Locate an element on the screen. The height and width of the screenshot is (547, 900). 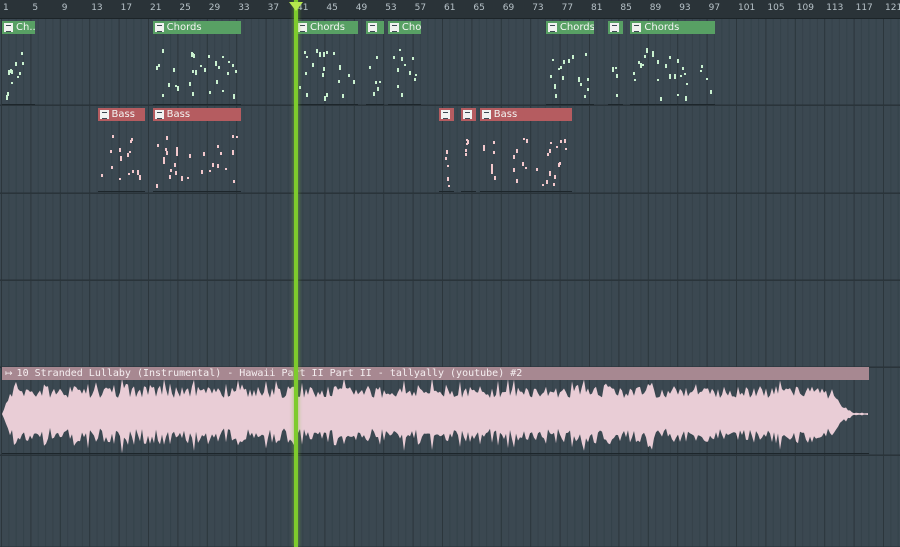
playhead is located at coordinates (296, 273).